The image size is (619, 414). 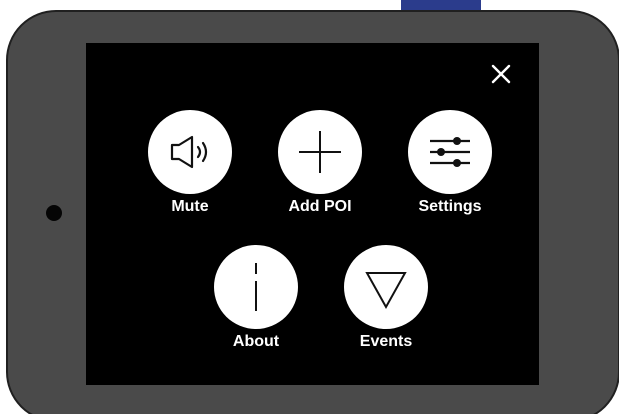 I want to click on info-icon, so click(x=256, y=287).